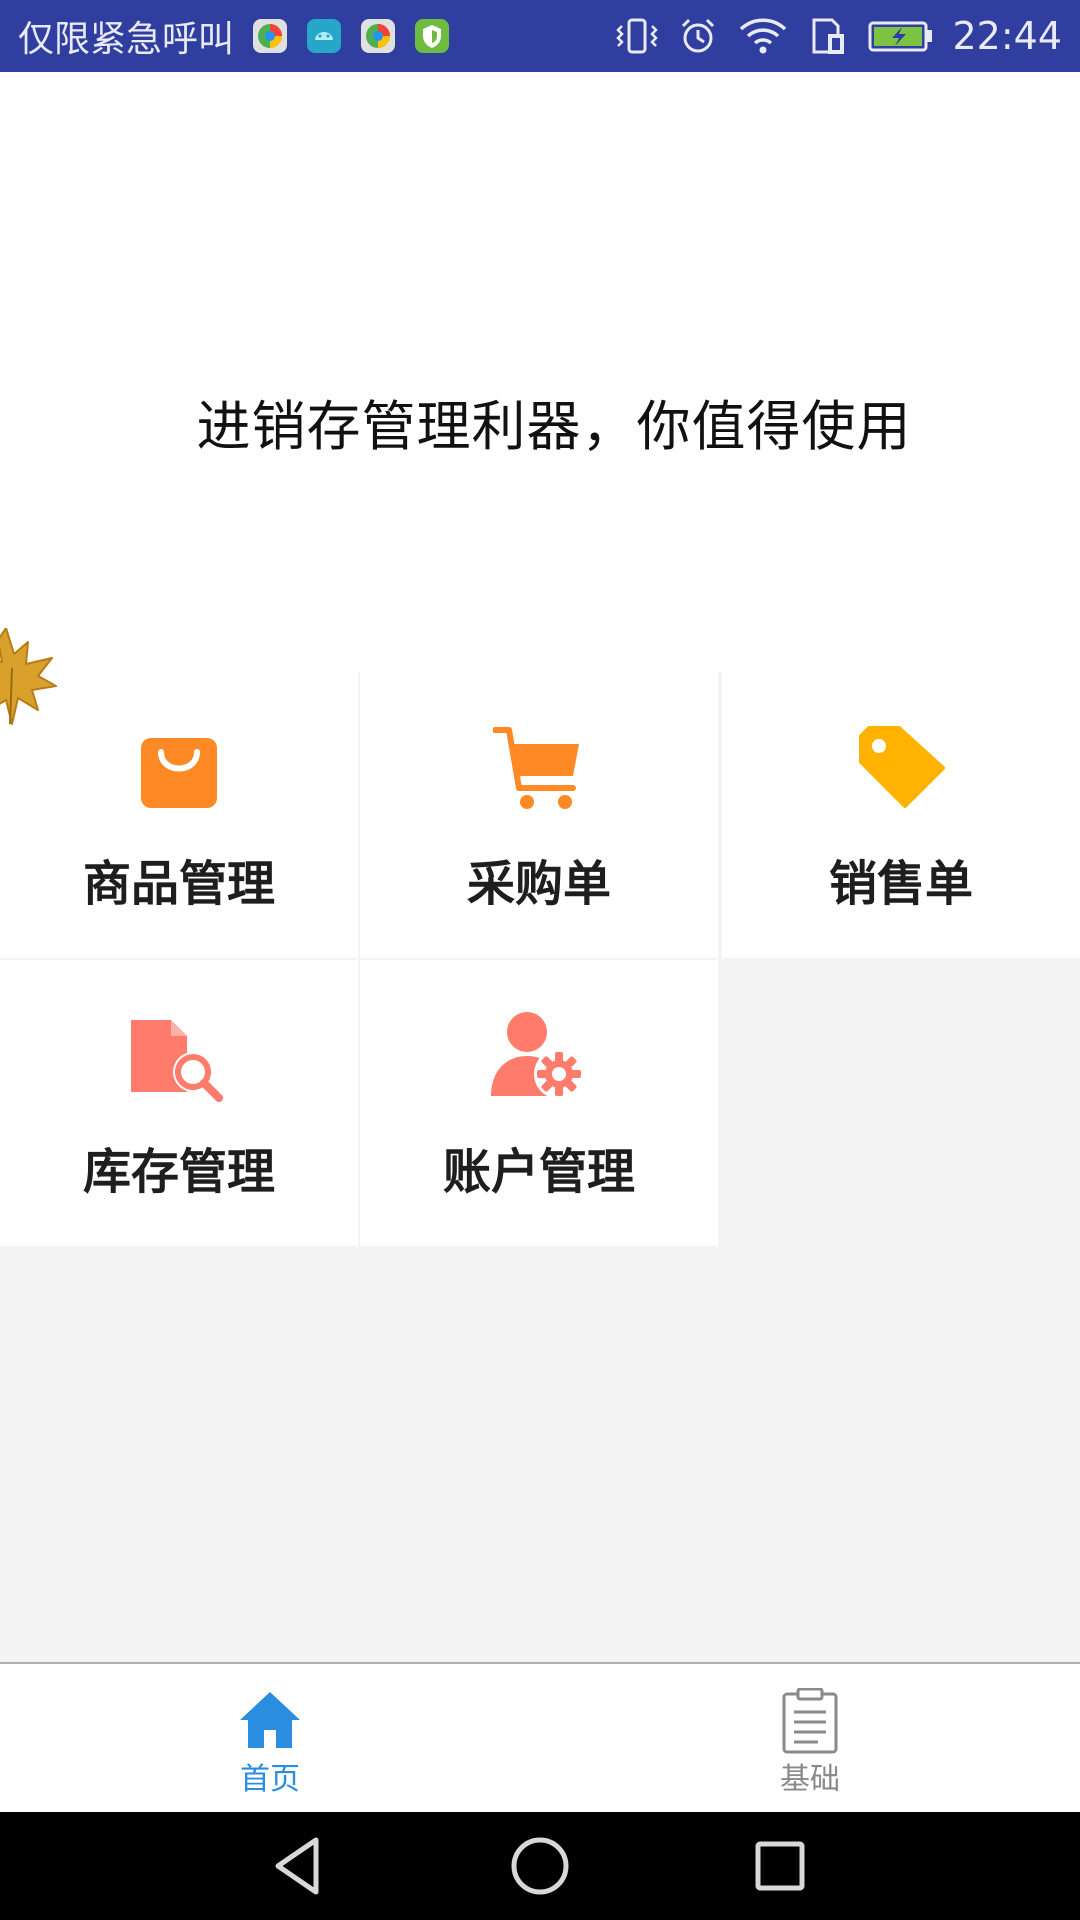 This screenshot has width=1080, height=1920. What do you see at coordinates (179, 1103) in the screenshot?
I see `grid-item-inventory-management: 库存管理` at bounding box center [179, 1103].